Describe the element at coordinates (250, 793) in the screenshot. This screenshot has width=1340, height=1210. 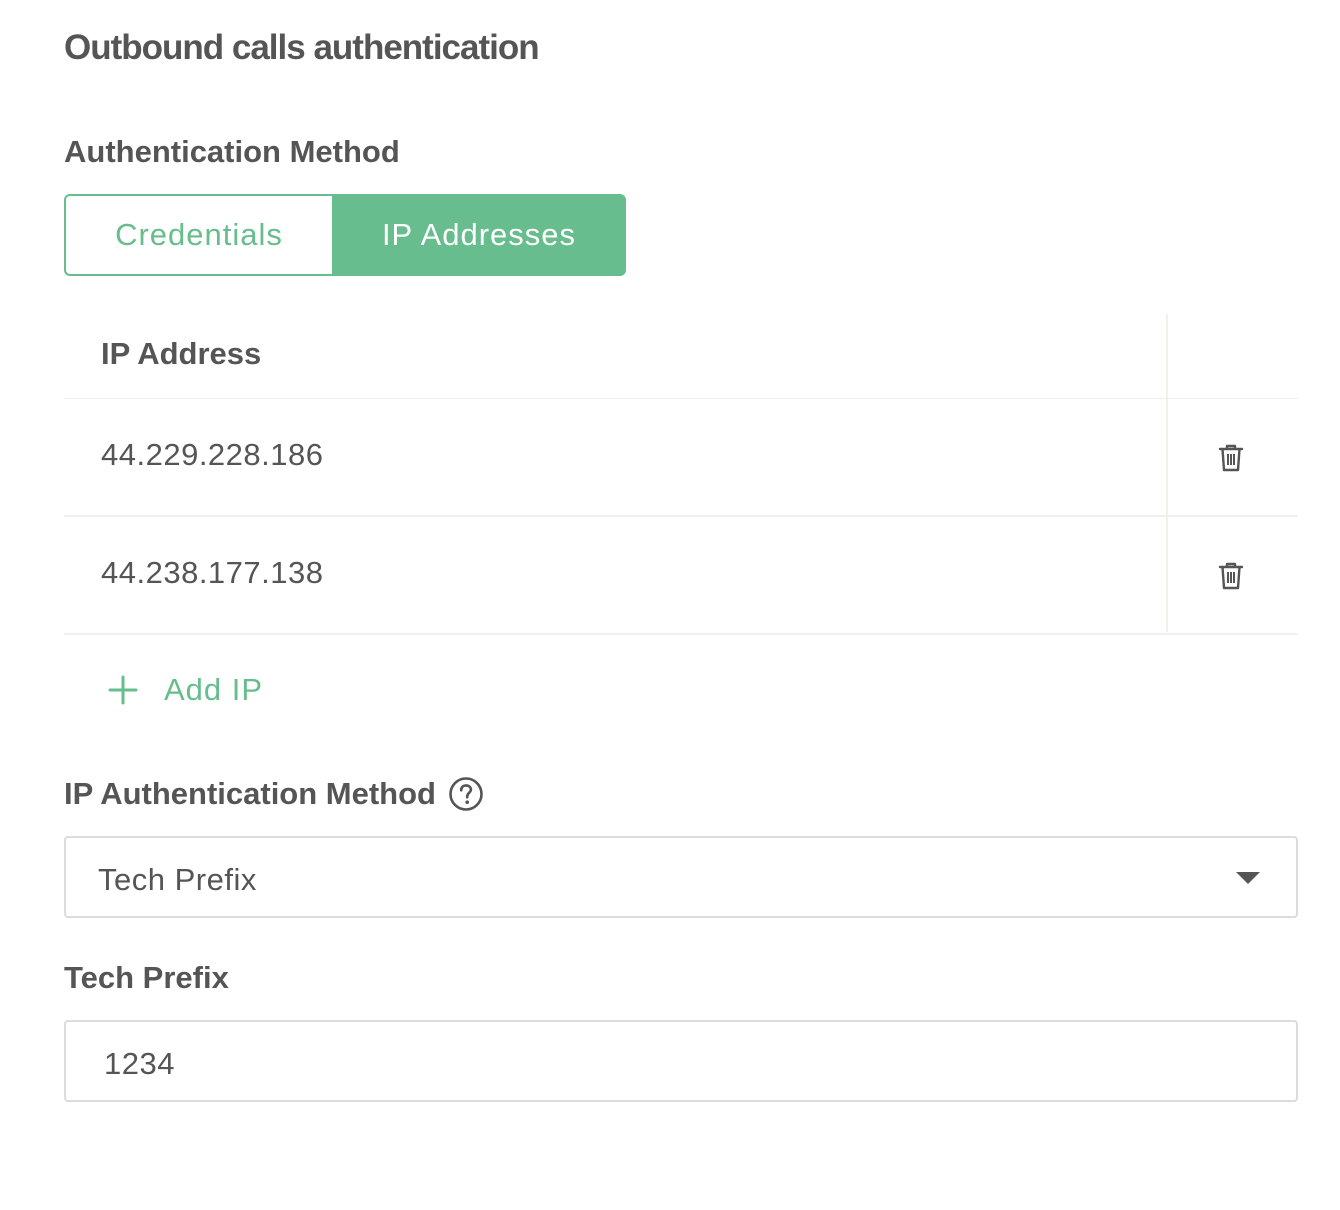
I see `ip-authentication-method-text: IP Authentication Method` at that location.